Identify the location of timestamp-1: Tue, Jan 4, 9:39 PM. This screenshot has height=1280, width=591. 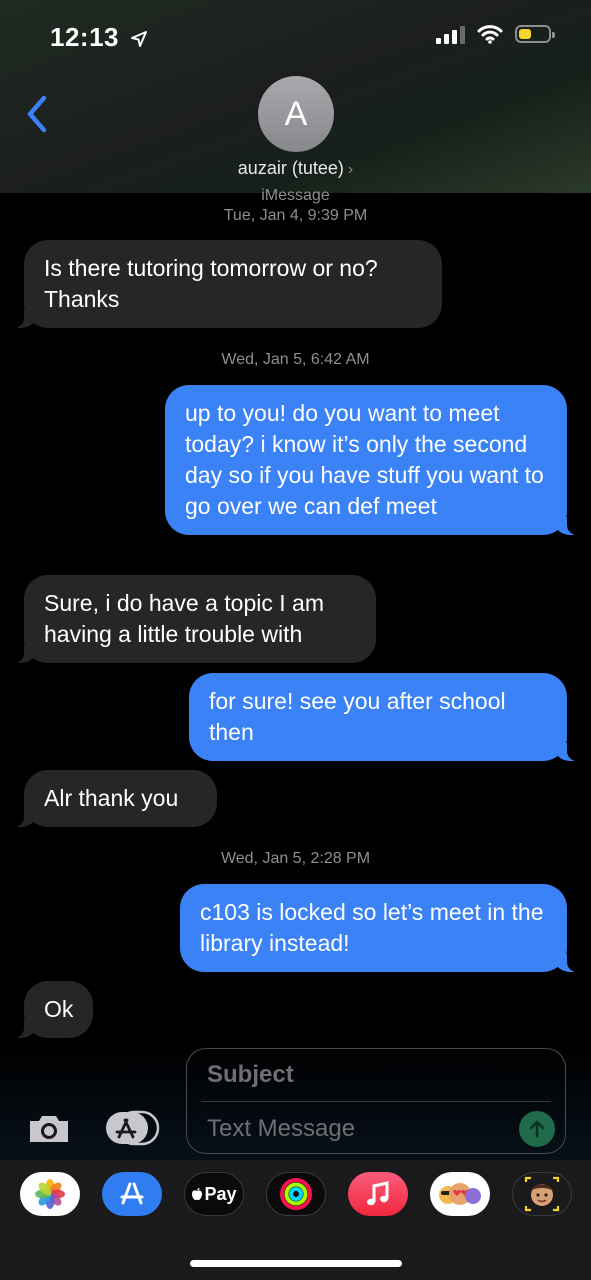
(295, 215).